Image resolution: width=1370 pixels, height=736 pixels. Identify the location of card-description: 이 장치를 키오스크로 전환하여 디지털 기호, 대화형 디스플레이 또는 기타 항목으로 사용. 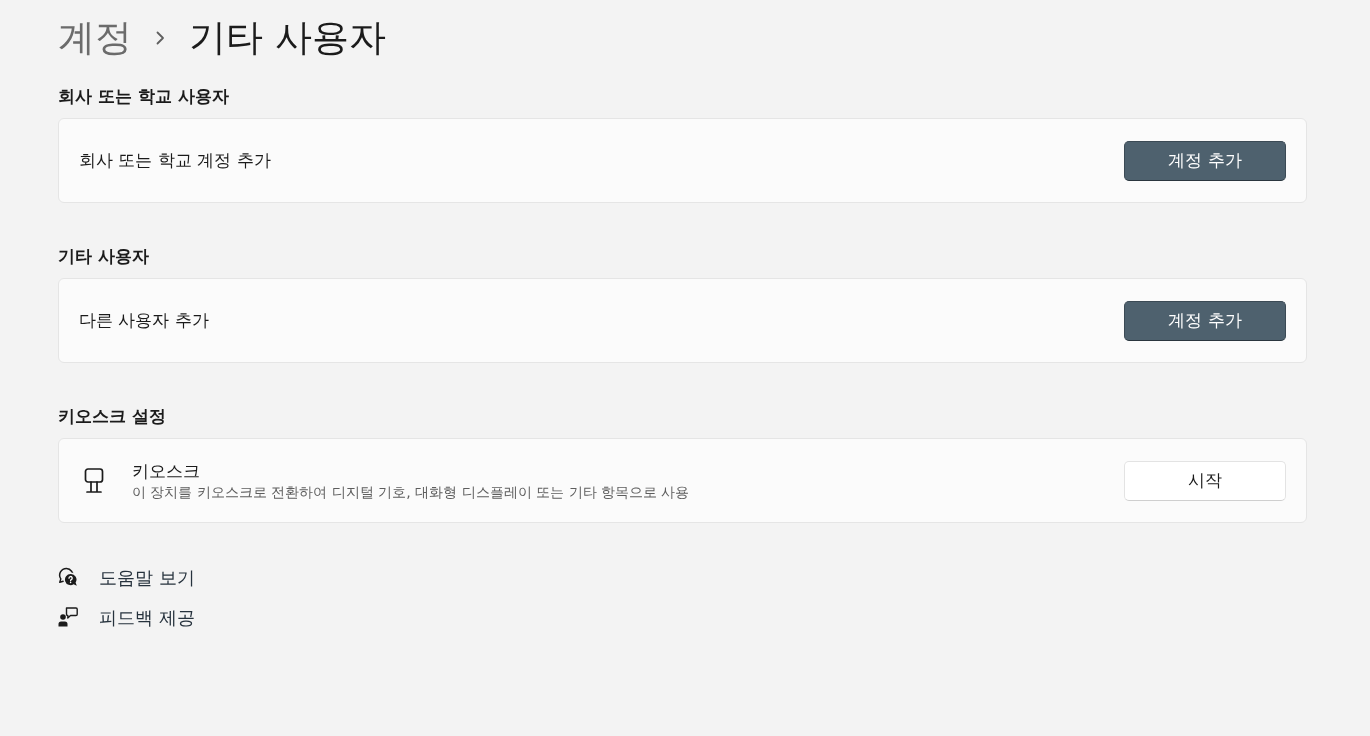
(411, 492).